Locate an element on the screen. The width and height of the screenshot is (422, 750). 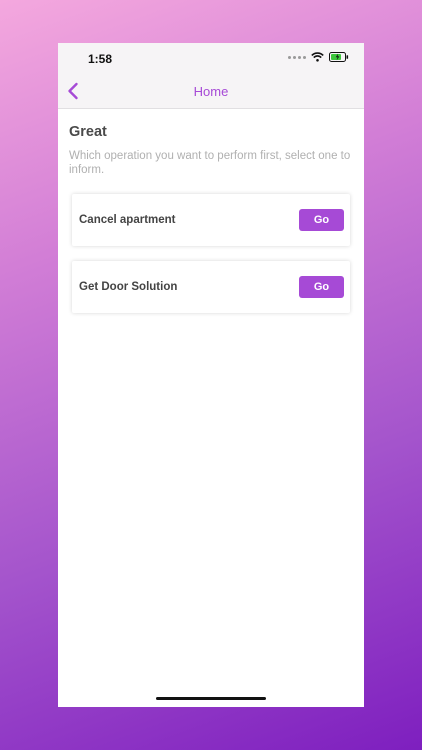
go-button-cancel-apartment: Go is located at coordinates (321, 220).